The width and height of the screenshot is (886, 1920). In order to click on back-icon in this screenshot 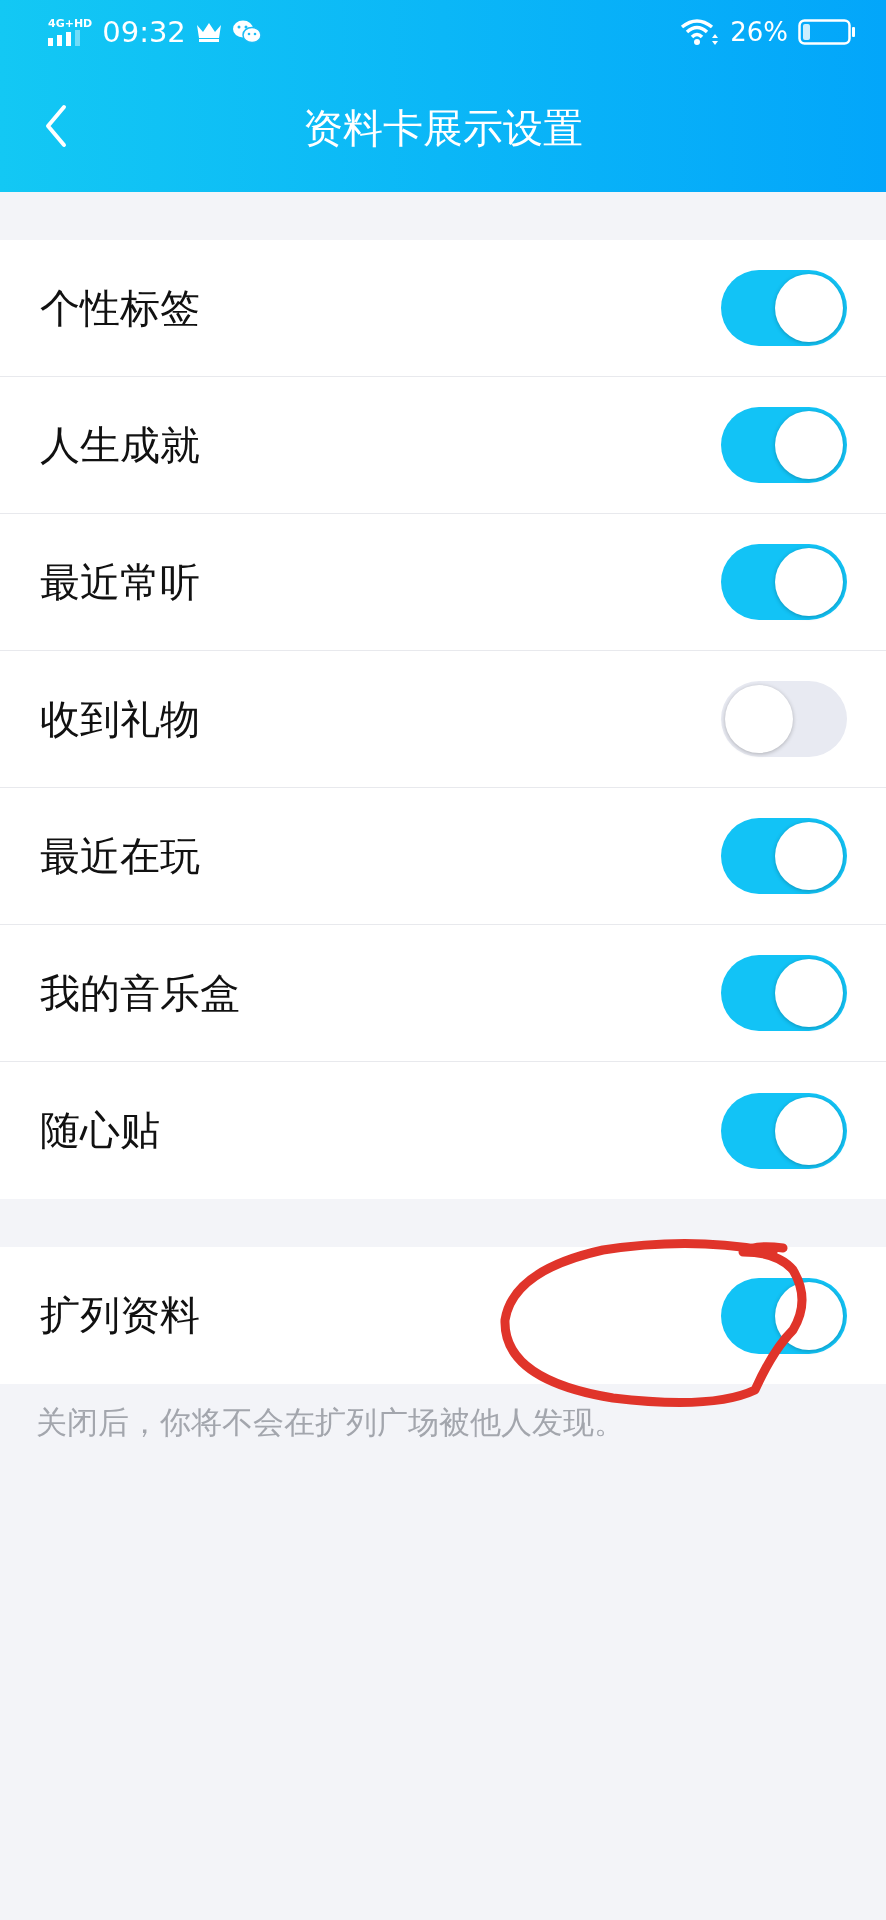, I will do `click(56, 126)`.